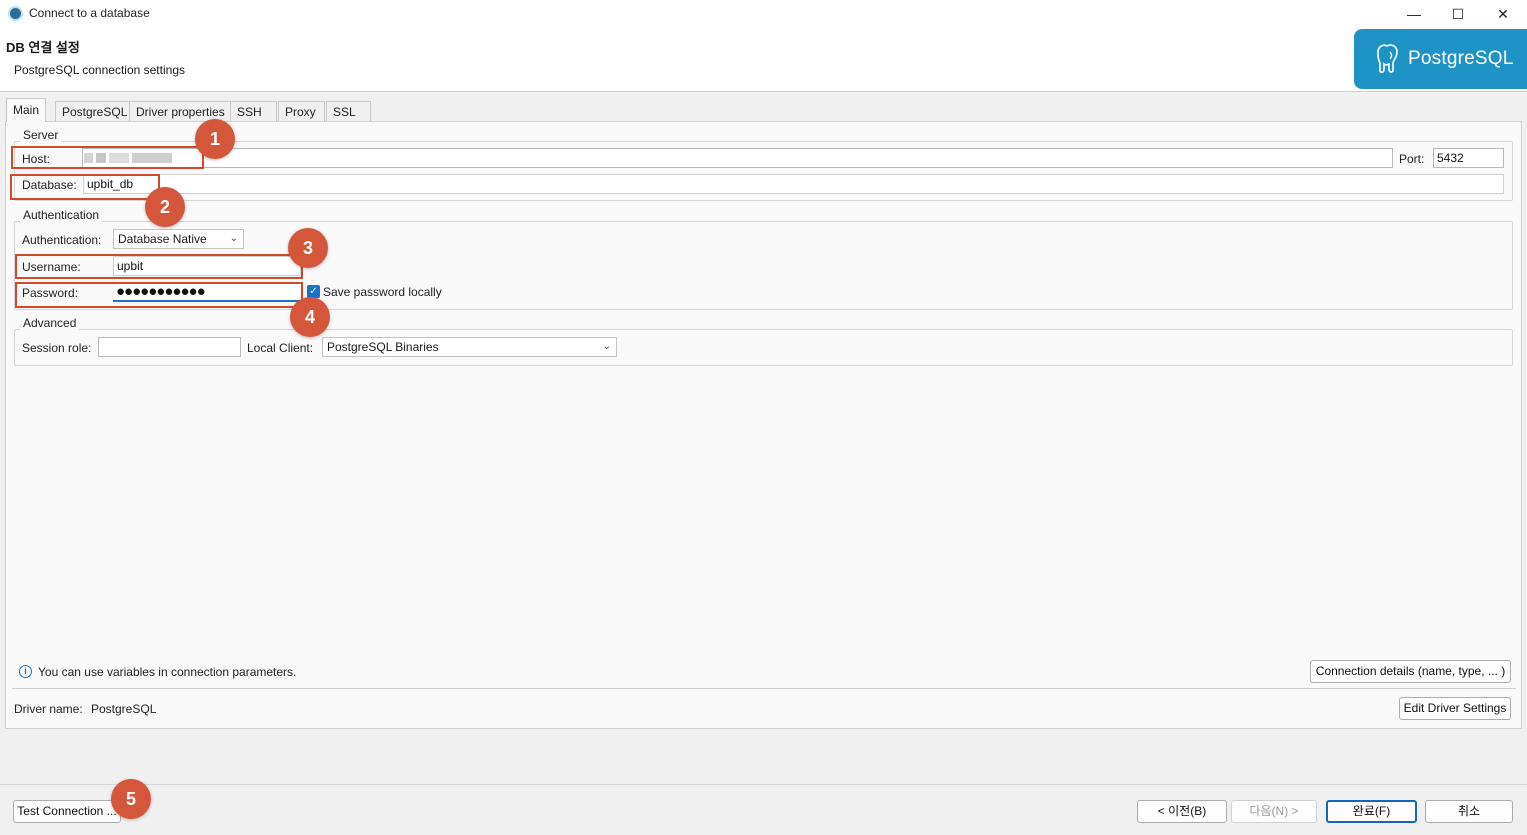  I want to click on local-client-select: PostgreSQL Binaries ⌄, so click(469, 347).